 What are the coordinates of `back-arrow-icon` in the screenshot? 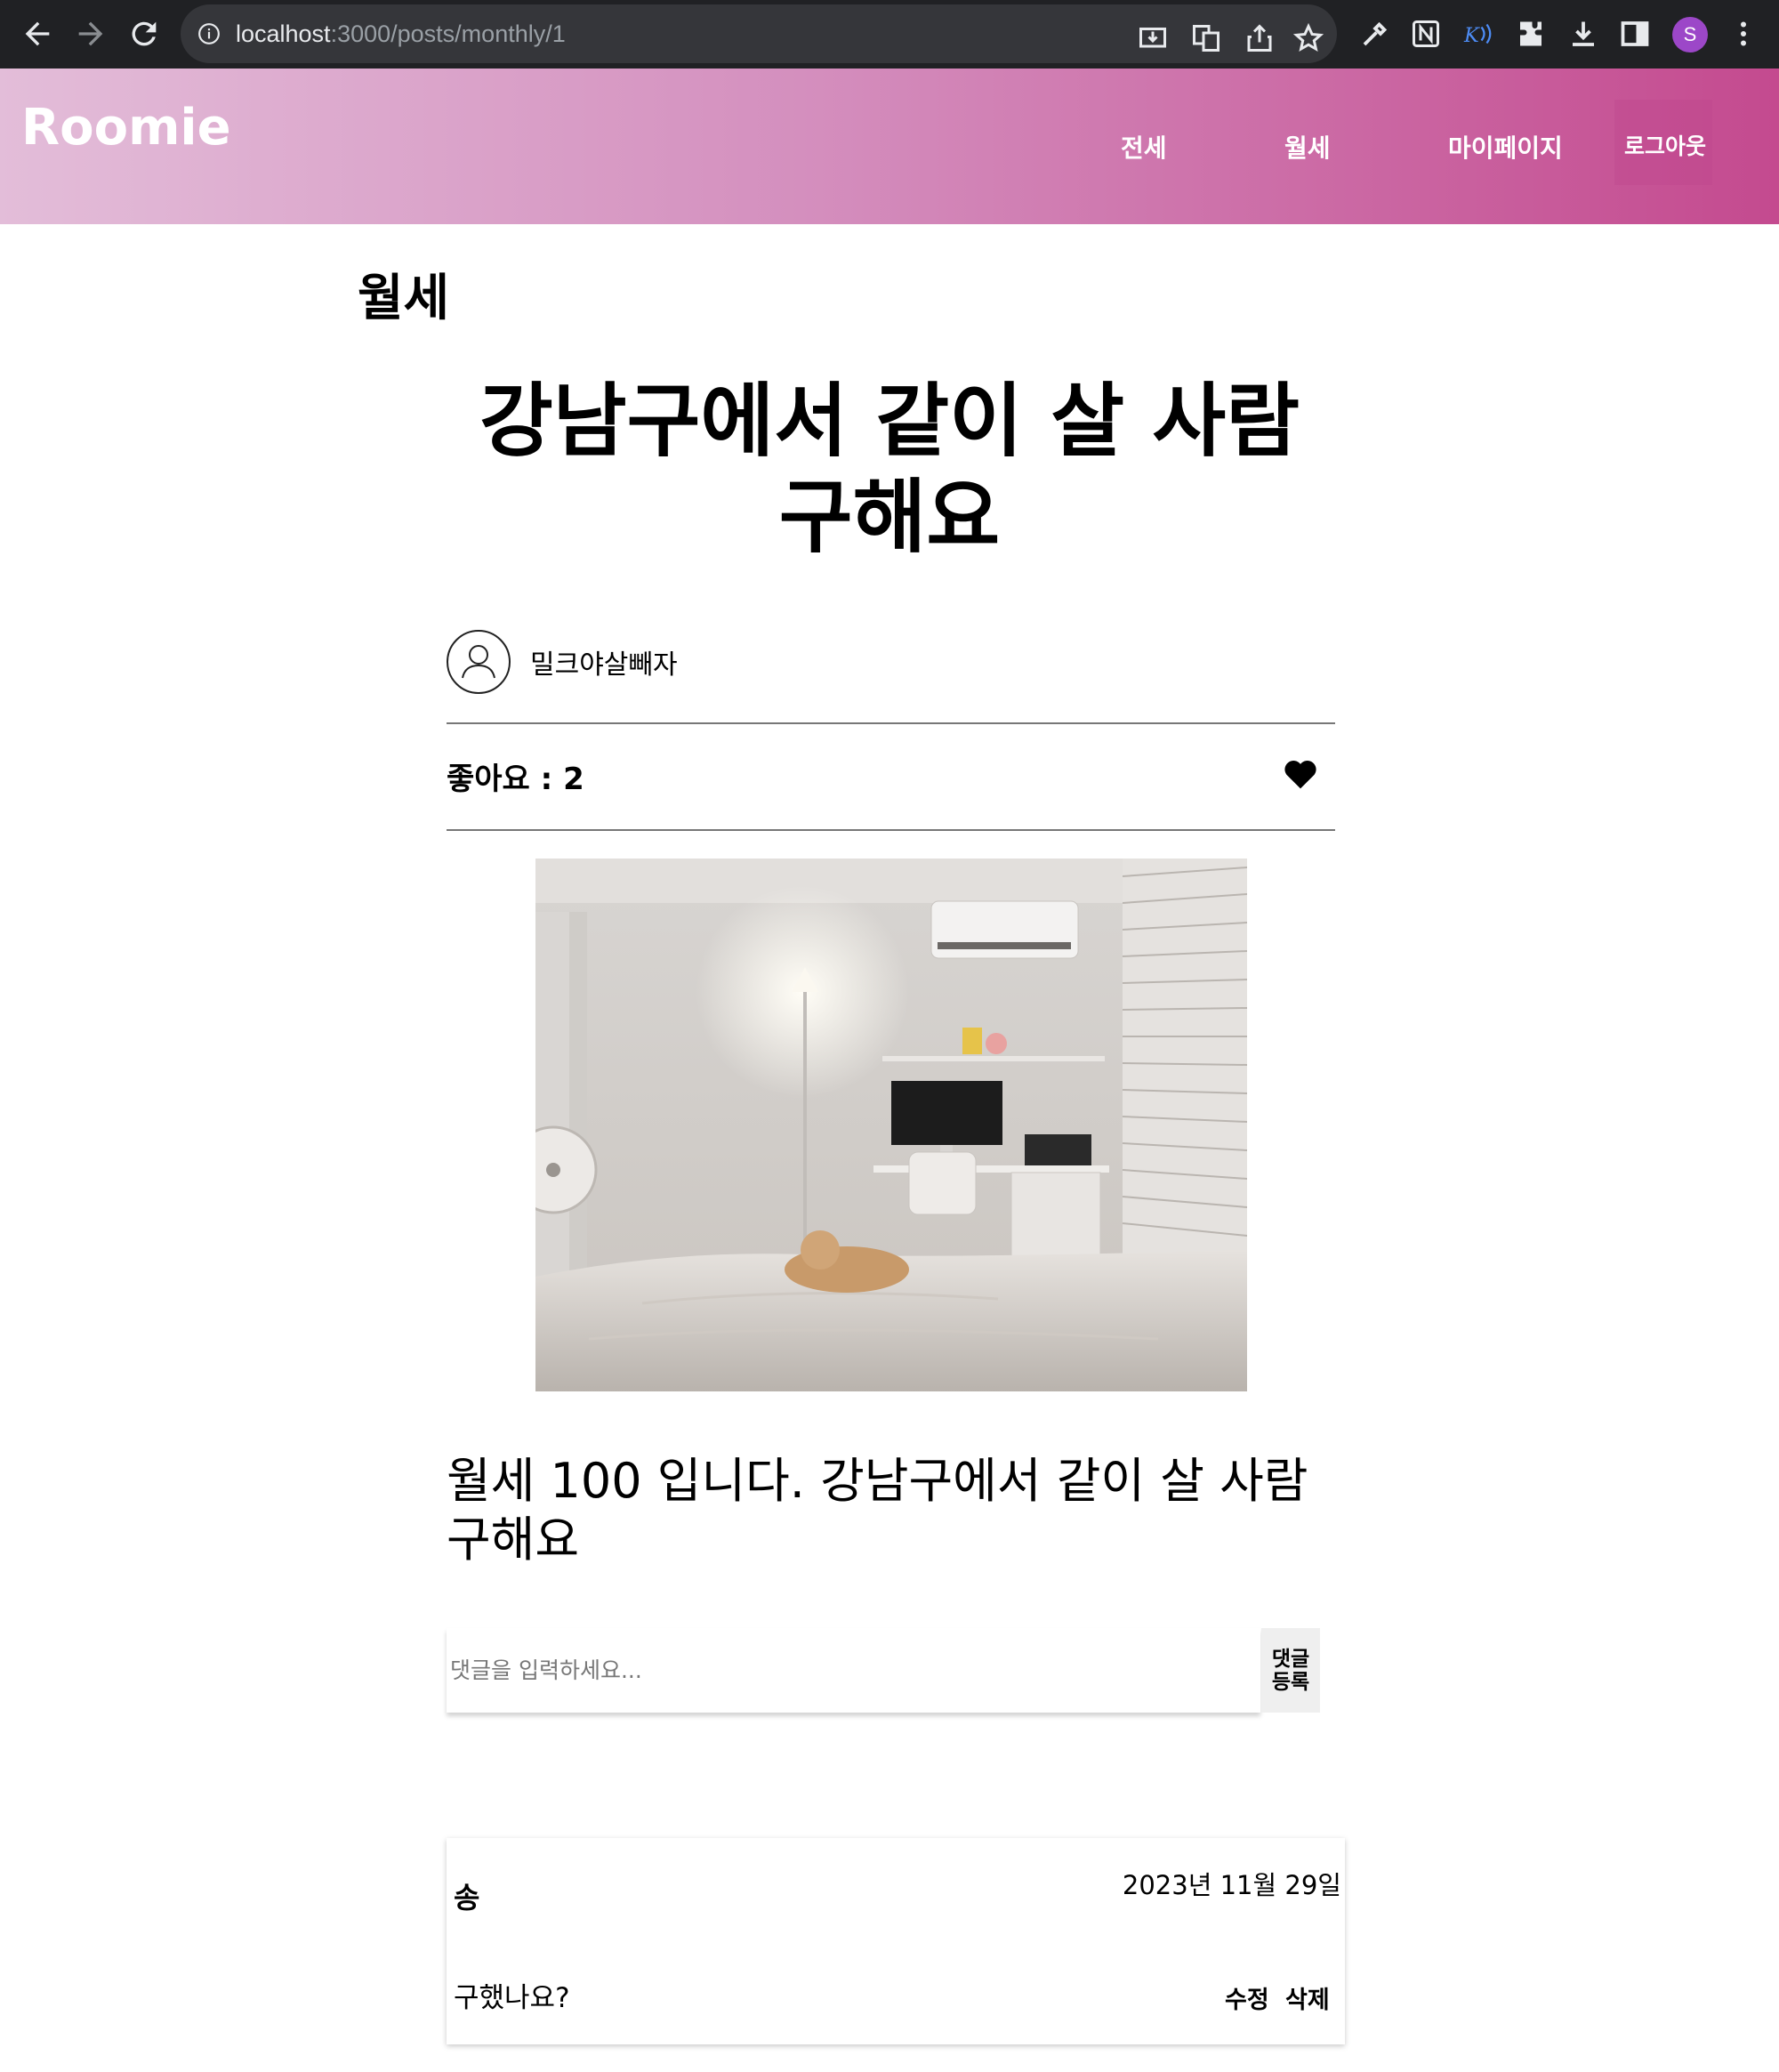 It's located at (37, 34).